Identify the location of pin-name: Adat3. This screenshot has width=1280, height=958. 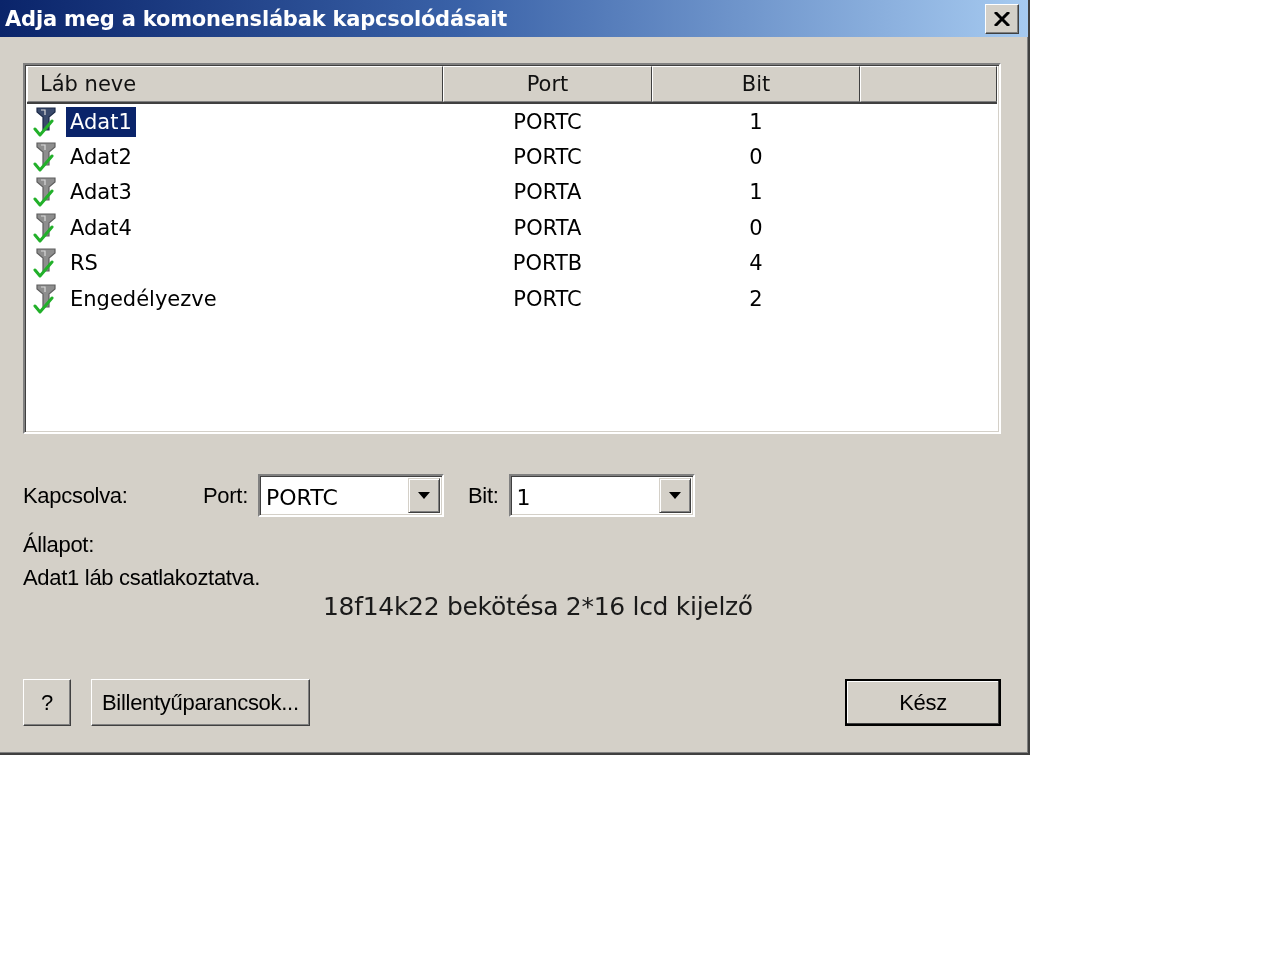
(101, 192).